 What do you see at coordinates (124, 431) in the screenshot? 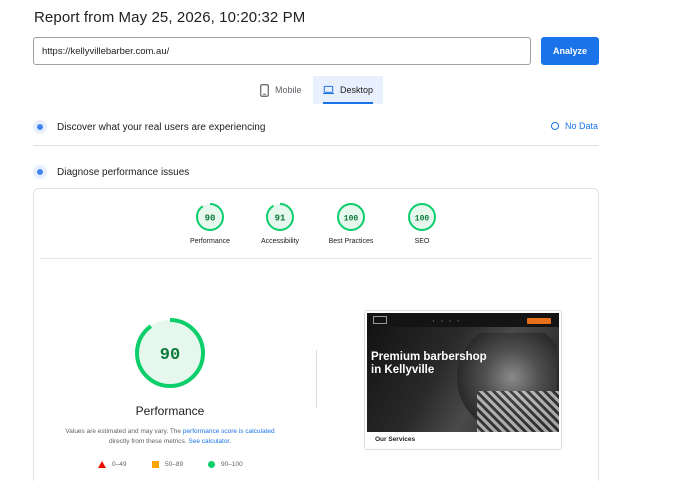
I see `note-text: Values are estimated and may vary. The` at bounding box center [124, 431].